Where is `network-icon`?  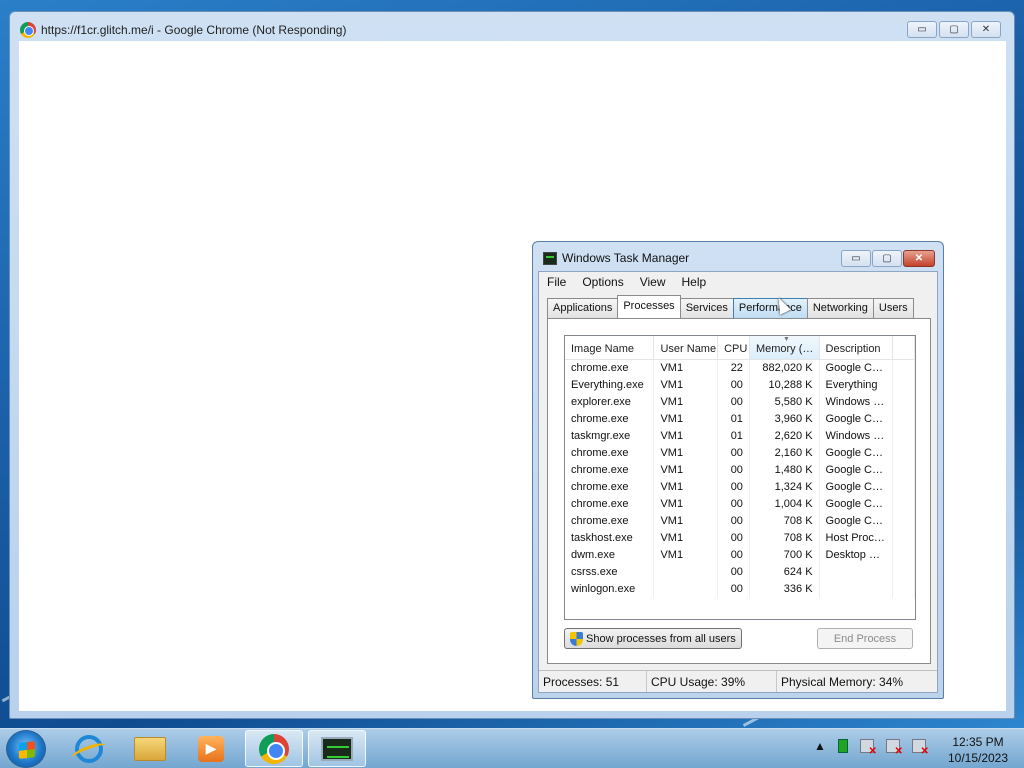
network-icon is located at coordinates (894, 748).